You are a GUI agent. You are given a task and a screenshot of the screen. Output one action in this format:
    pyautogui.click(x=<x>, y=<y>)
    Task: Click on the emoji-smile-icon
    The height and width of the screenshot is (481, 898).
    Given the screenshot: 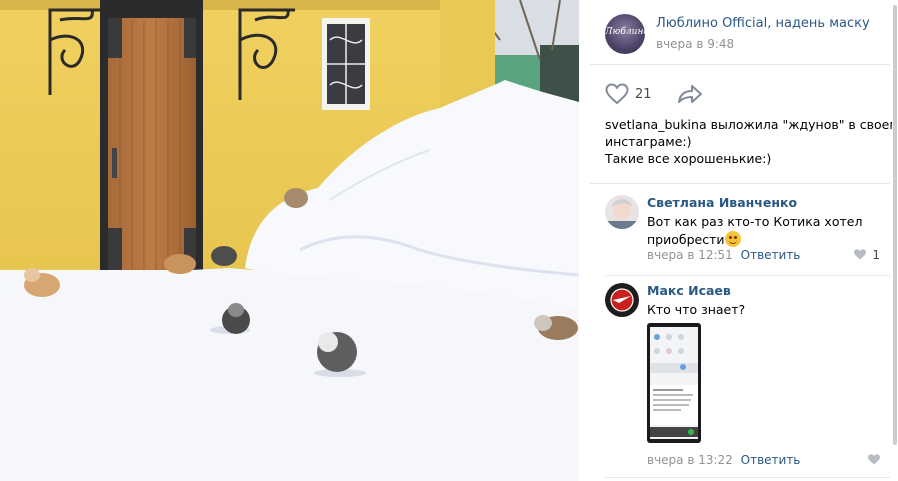 What is the action you would take?
    pyautogui.click(x=732, y=239)
    